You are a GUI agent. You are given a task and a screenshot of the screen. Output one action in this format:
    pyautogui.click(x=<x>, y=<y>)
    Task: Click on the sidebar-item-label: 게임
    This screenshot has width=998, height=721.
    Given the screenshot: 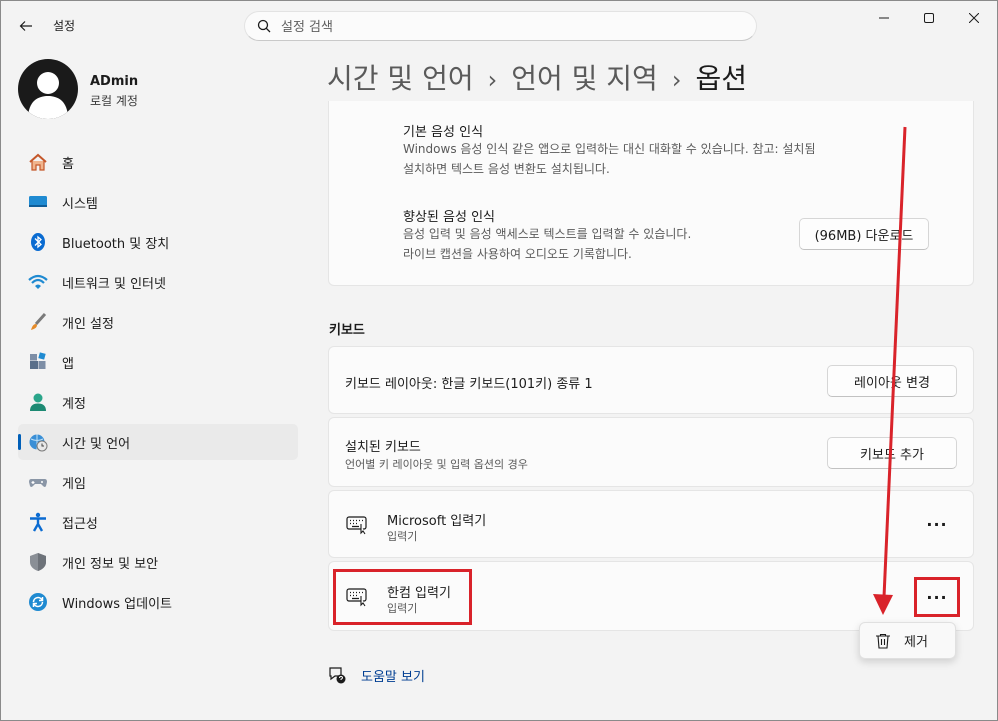 What is the action you would take?
    pyautogui.click(x=74, y=484)
    